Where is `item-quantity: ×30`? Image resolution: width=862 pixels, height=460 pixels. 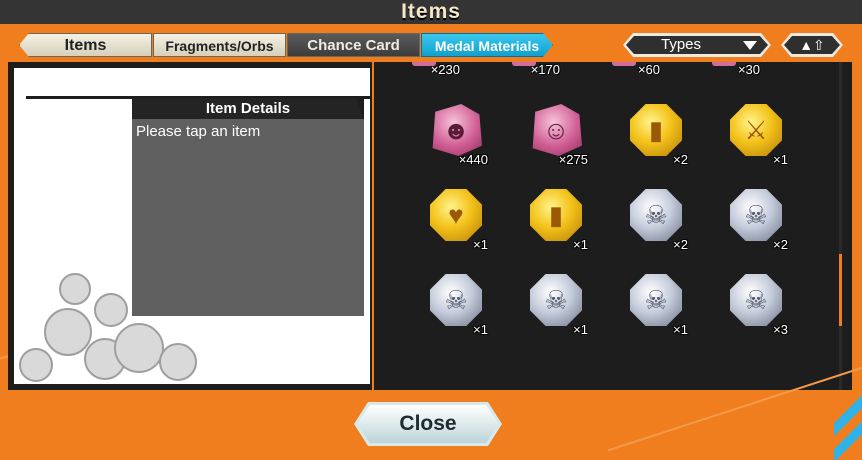 item-quantity: ×30 is located at coordinates (748, 69).